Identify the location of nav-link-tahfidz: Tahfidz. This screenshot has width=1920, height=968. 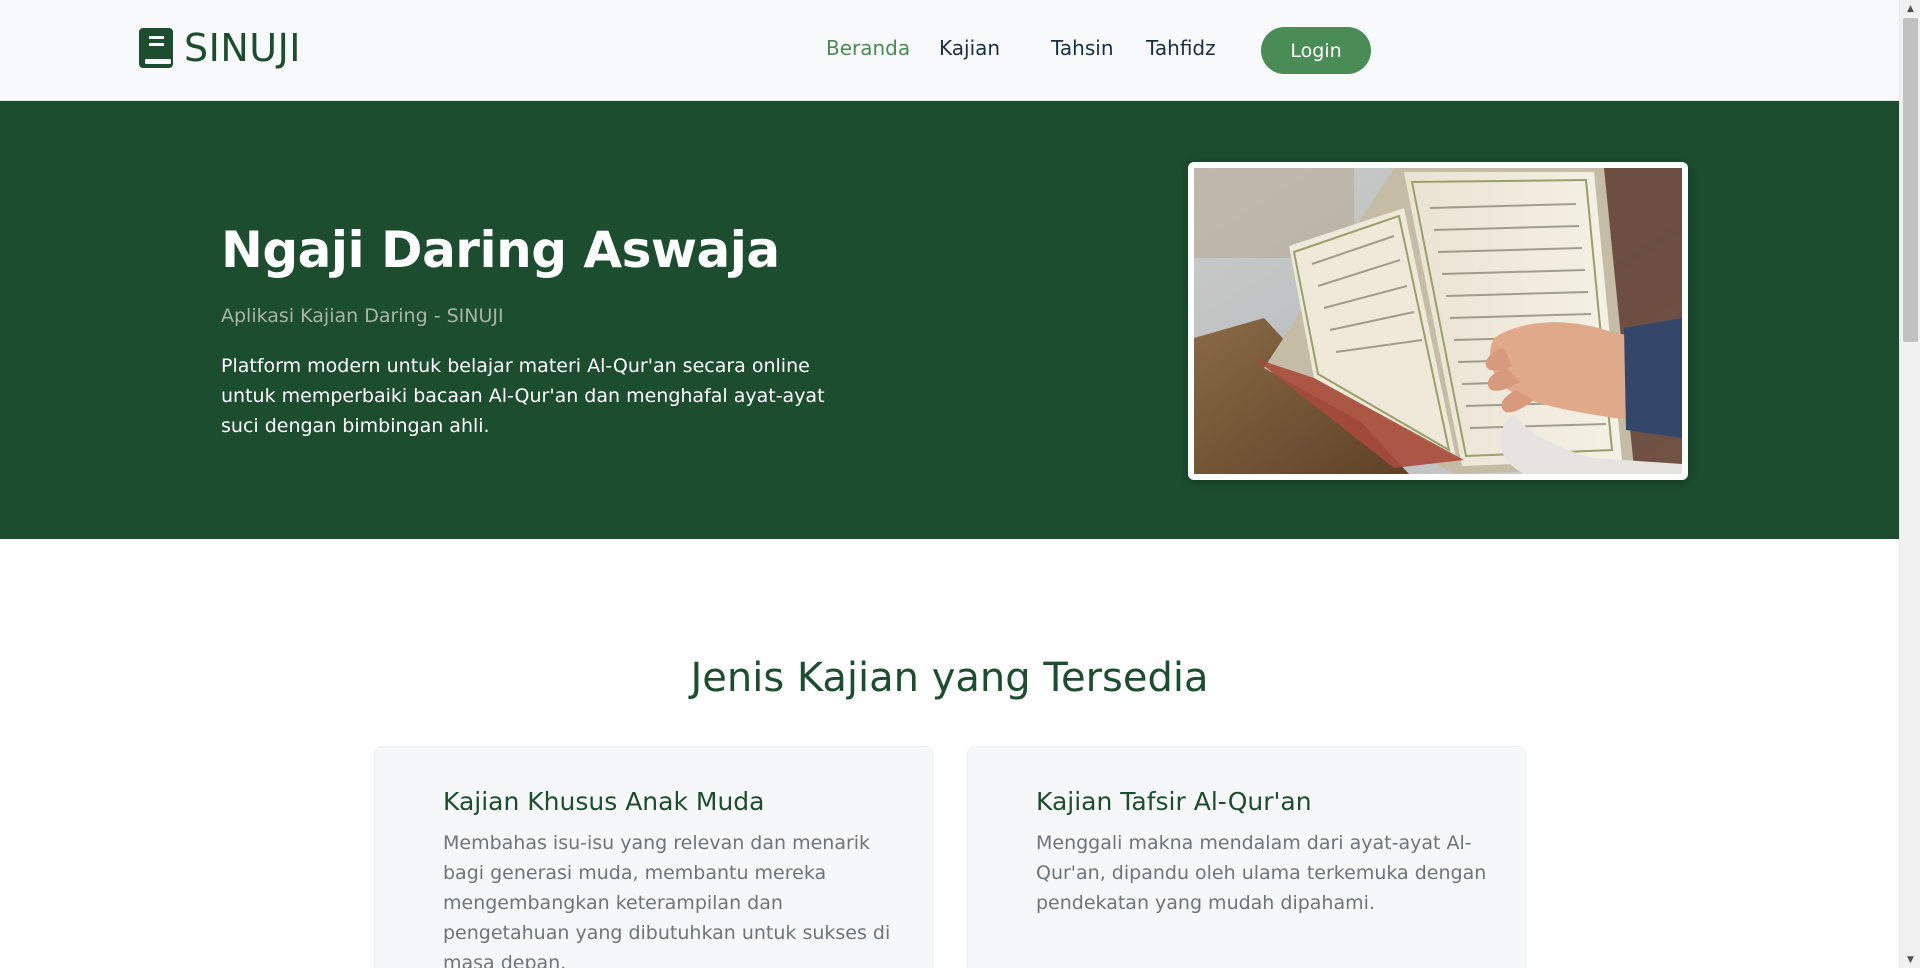
(1181, 48).